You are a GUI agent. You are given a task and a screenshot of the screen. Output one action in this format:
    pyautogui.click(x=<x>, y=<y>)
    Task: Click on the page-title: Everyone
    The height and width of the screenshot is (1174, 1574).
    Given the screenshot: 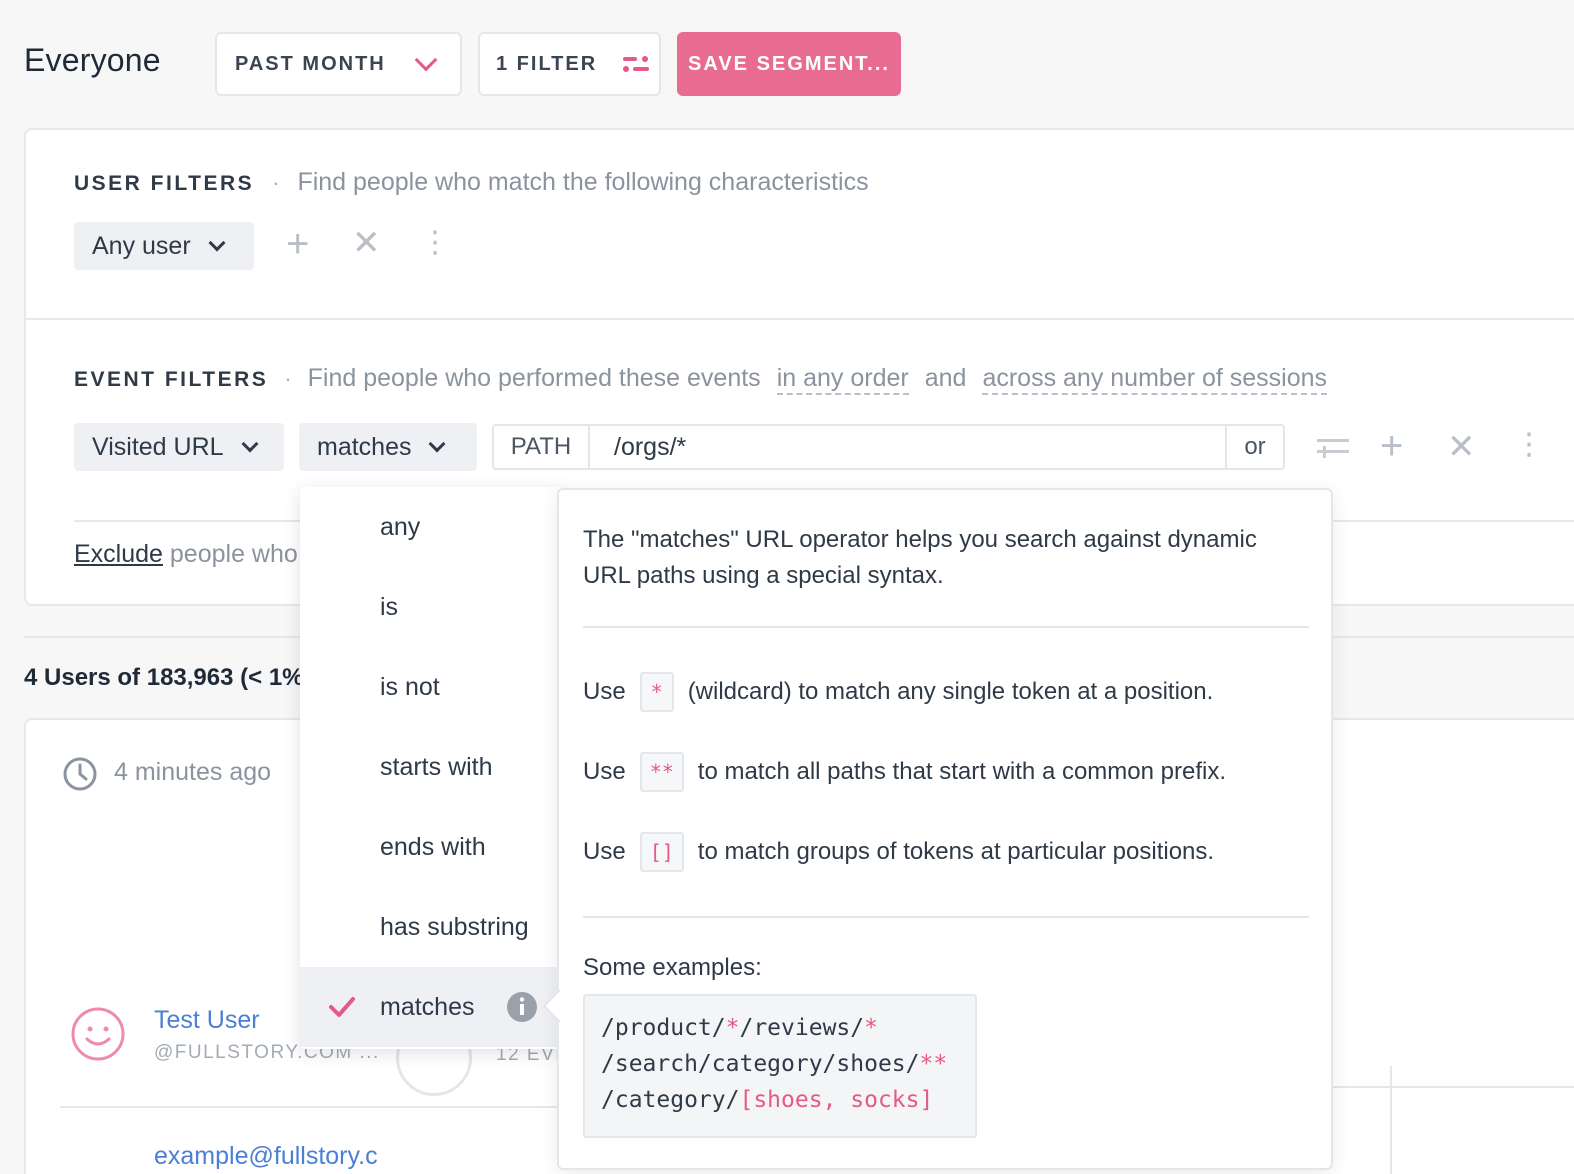 What is the action you would take?
    pyautogui.click(x=92, y=60)
    